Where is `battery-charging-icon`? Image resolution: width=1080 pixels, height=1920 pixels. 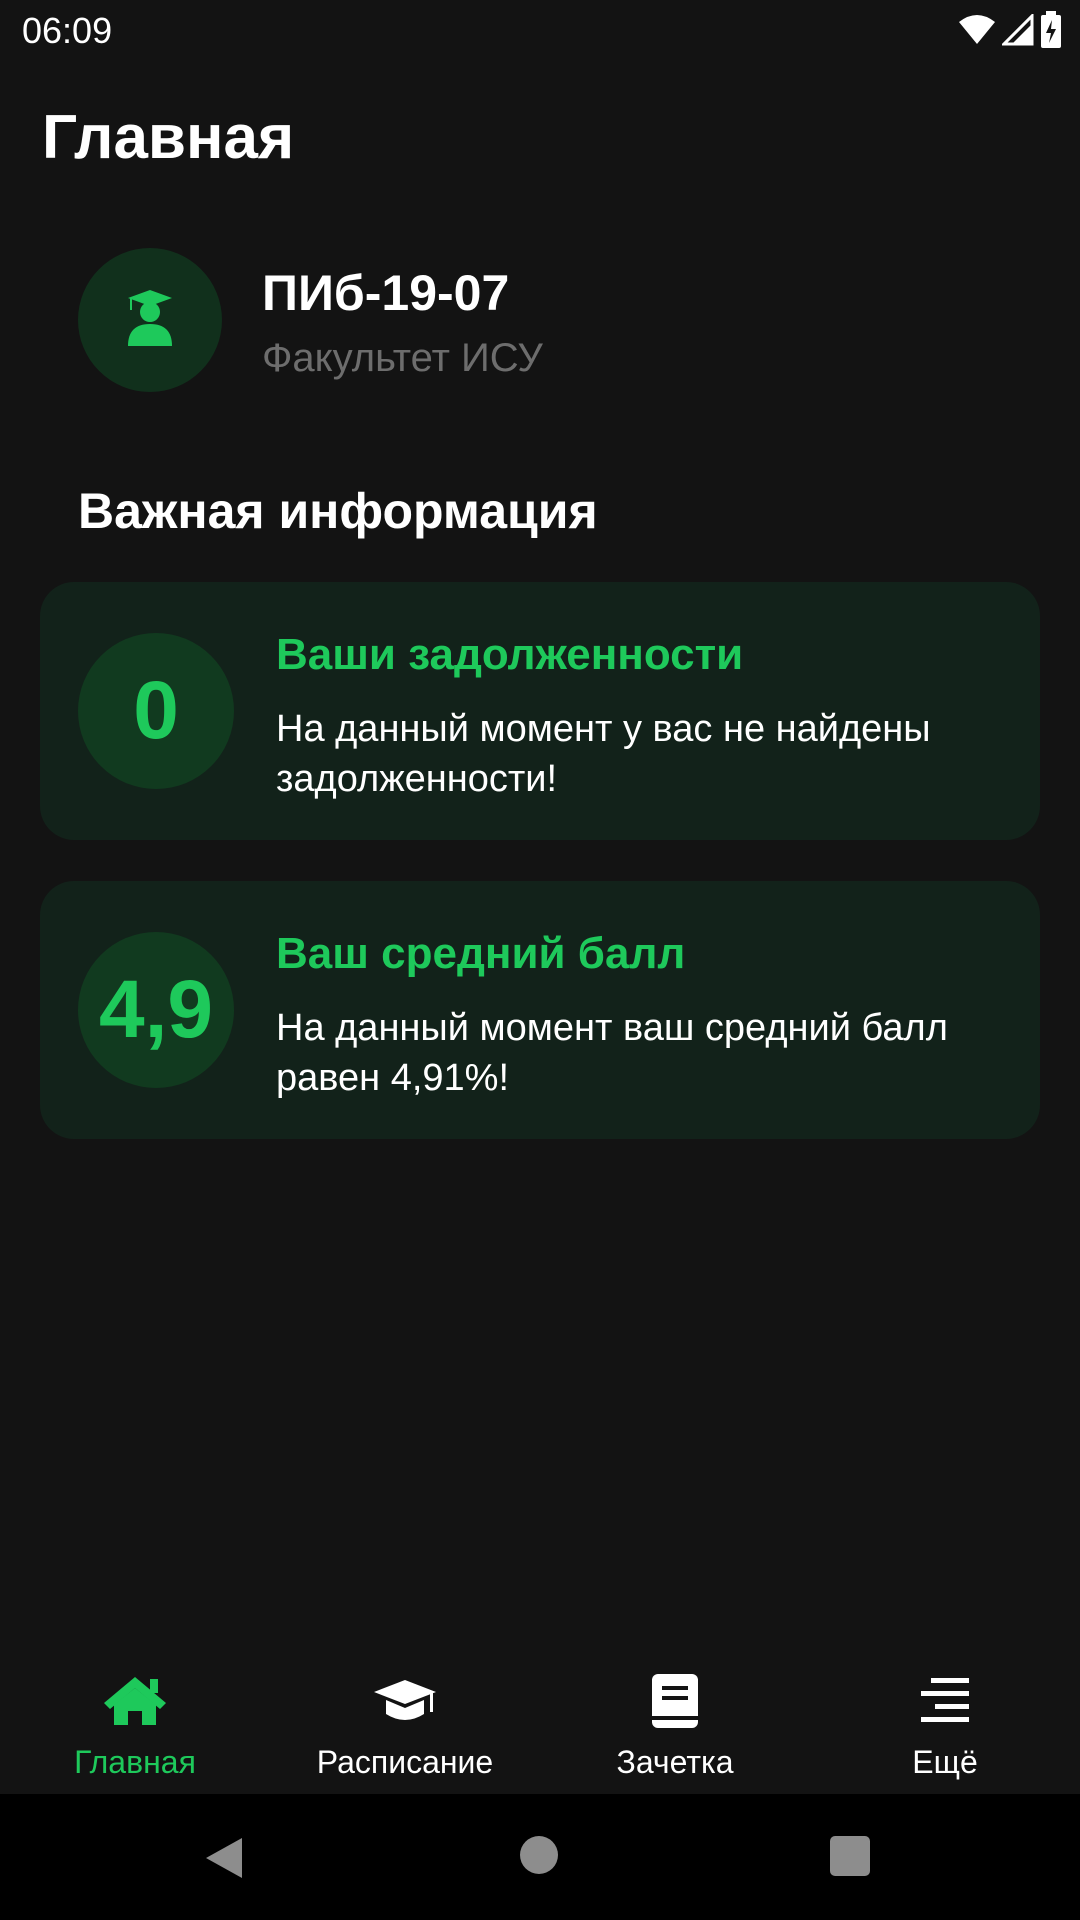 battery-charging-icon is located at coordinates (1051, 32).